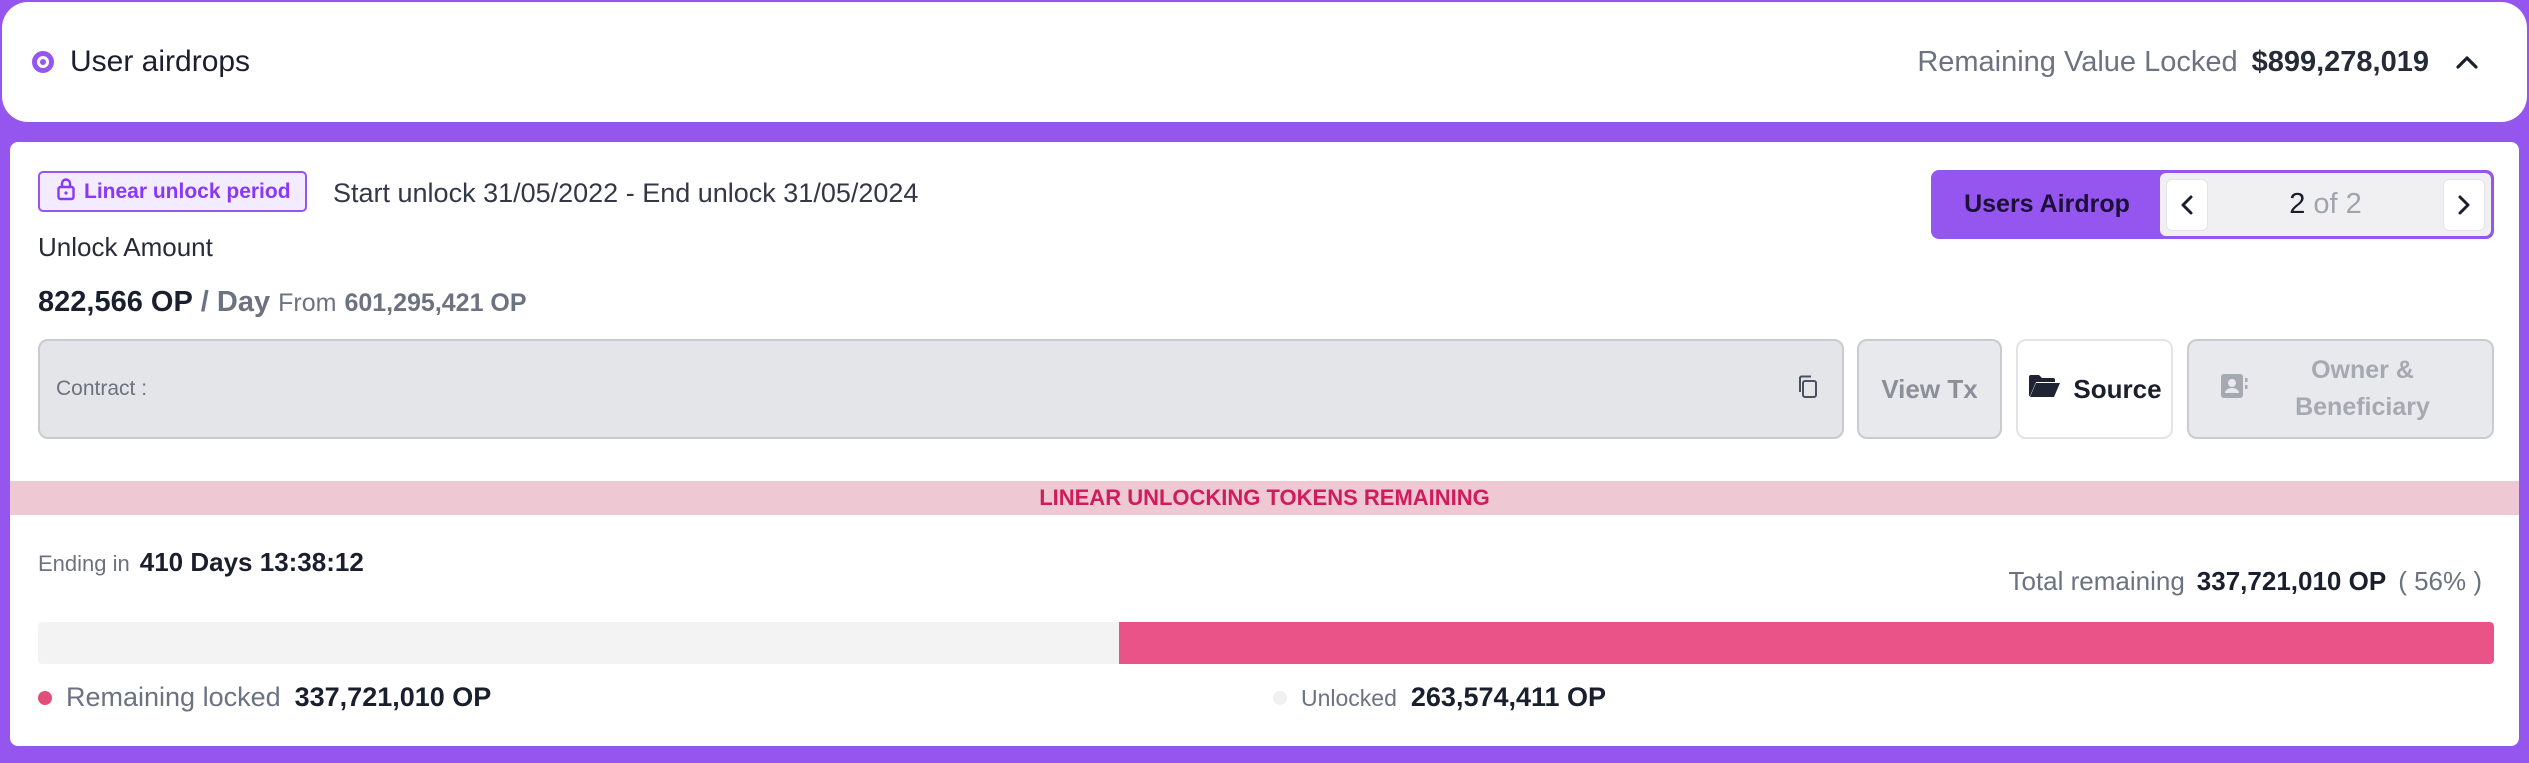 This screenshot has width=2529, height=763. I want to click on rate-from-label: From, so click(307, 303).